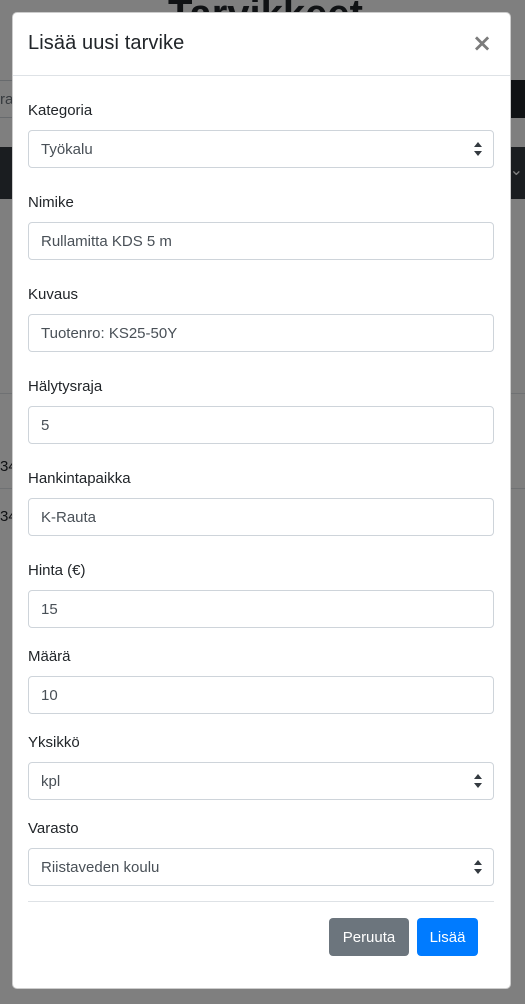 This screenshot has height=1004, width=525. Describe the element at coordinates (100, 867) in the screenshot. I see `warehouse-value: Riistaveden koulu` at that location.